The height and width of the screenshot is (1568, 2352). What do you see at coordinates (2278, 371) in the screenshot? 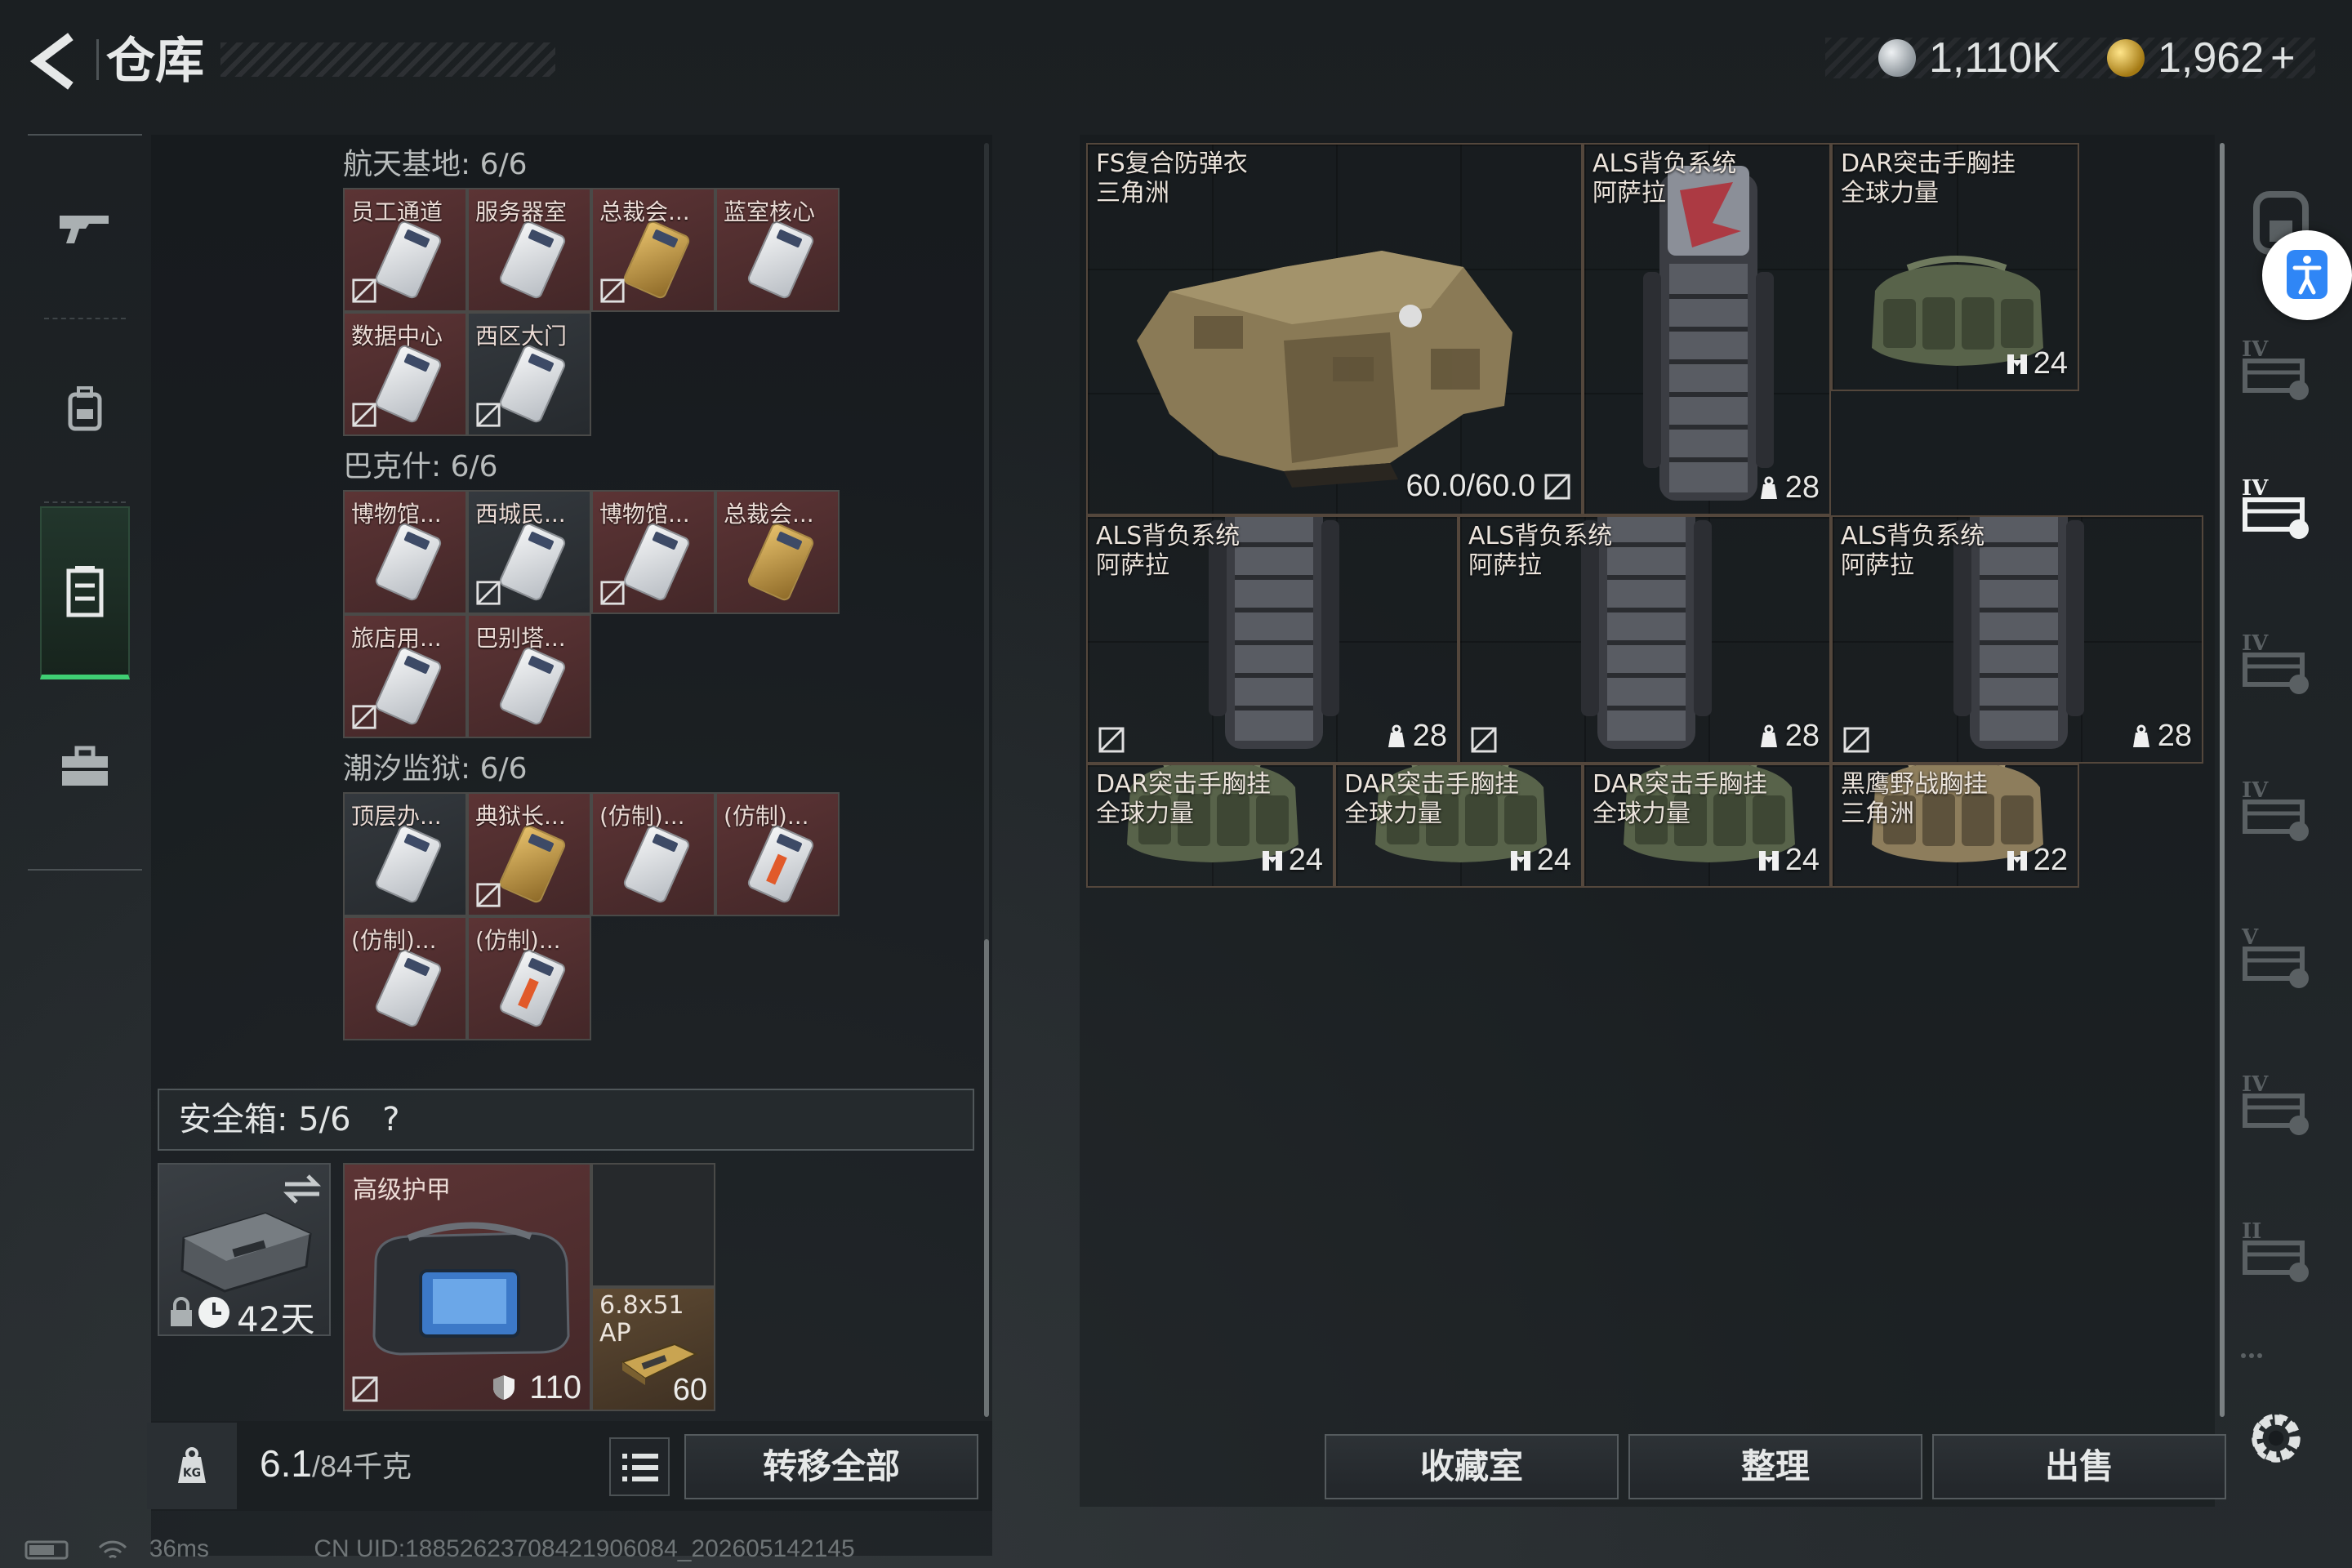
I see `stash-tab-2: IV` at bounding box center [2278, 371].